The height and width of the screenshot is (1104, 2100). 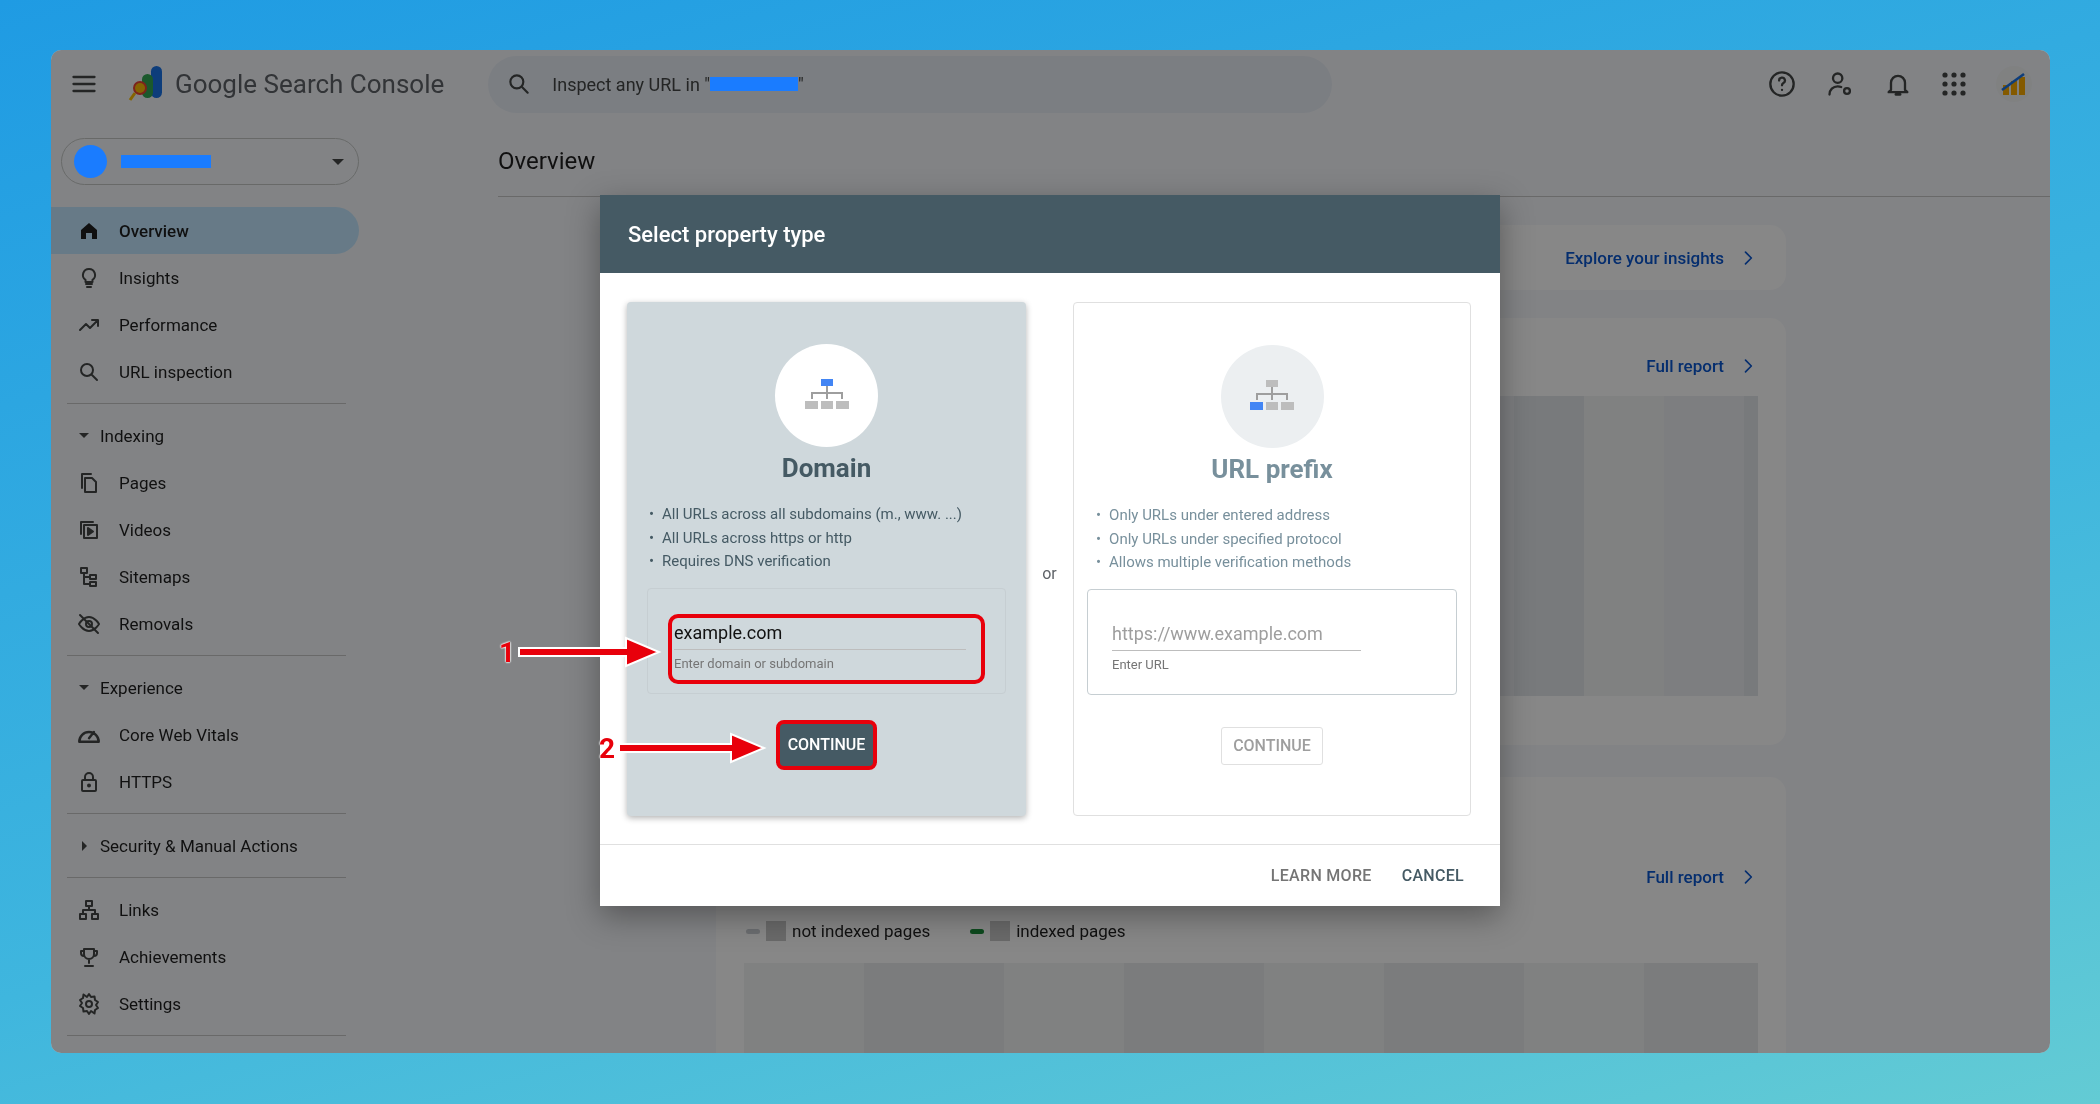 I want to click on dialog-title: Select property type, so click(x=727, y=234).